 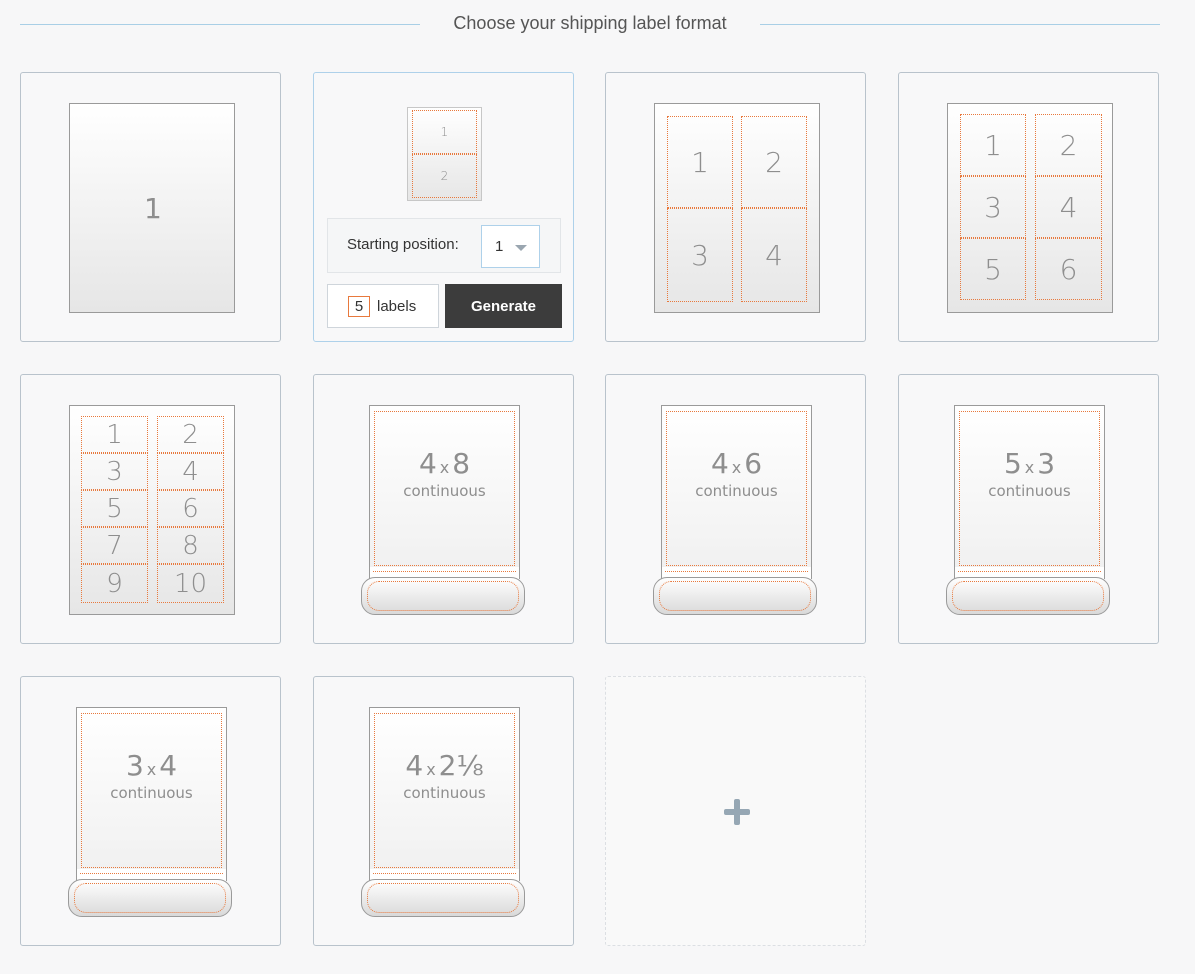 What do you see at coordinates (190, 583) in the screenshot?
I see `label-cell: 10` at bounding box center [190, 583].